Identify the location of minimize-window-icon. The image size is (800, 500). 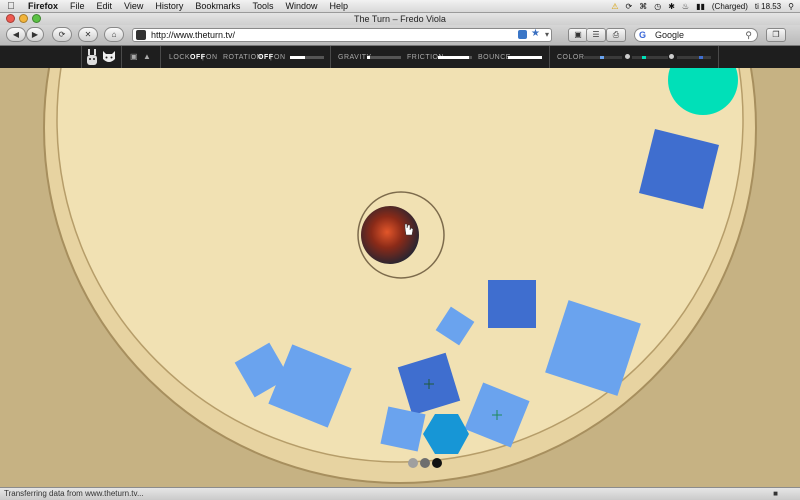
(23, 18).